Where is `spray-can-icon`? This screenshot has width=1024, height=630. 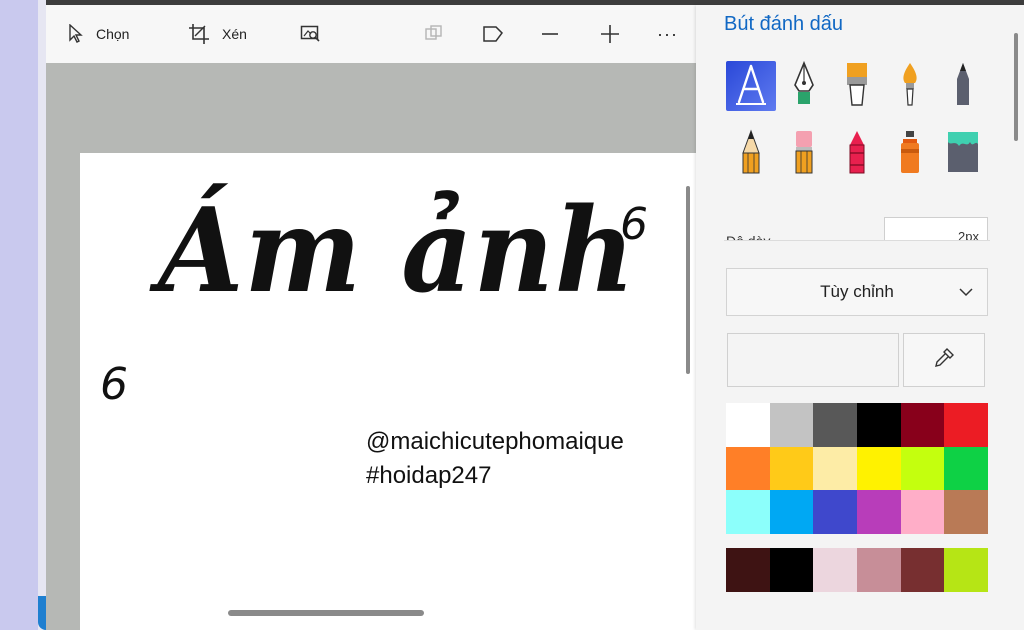
spray-can-icon is located at coordinates (910, 154).